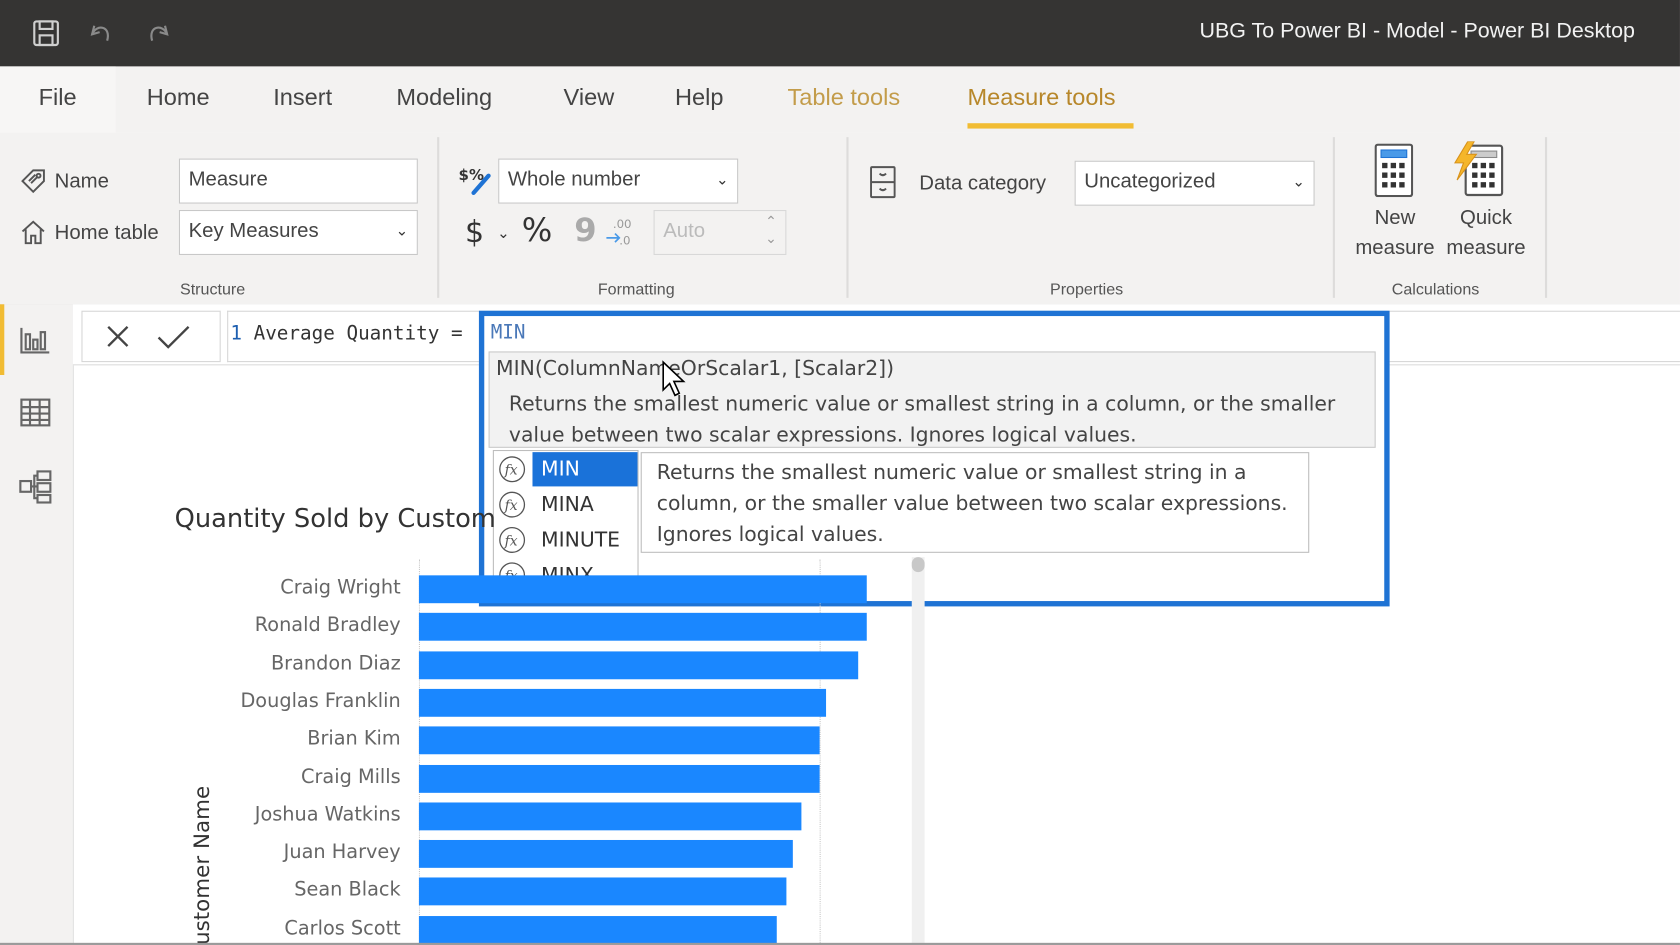 The image size is (1680, 945). What do you see at coordinates (720, 232) in the screenshot?
I see `decimal-places-input: Auto ⌃ ⌄` at bounding box center [720, 232].